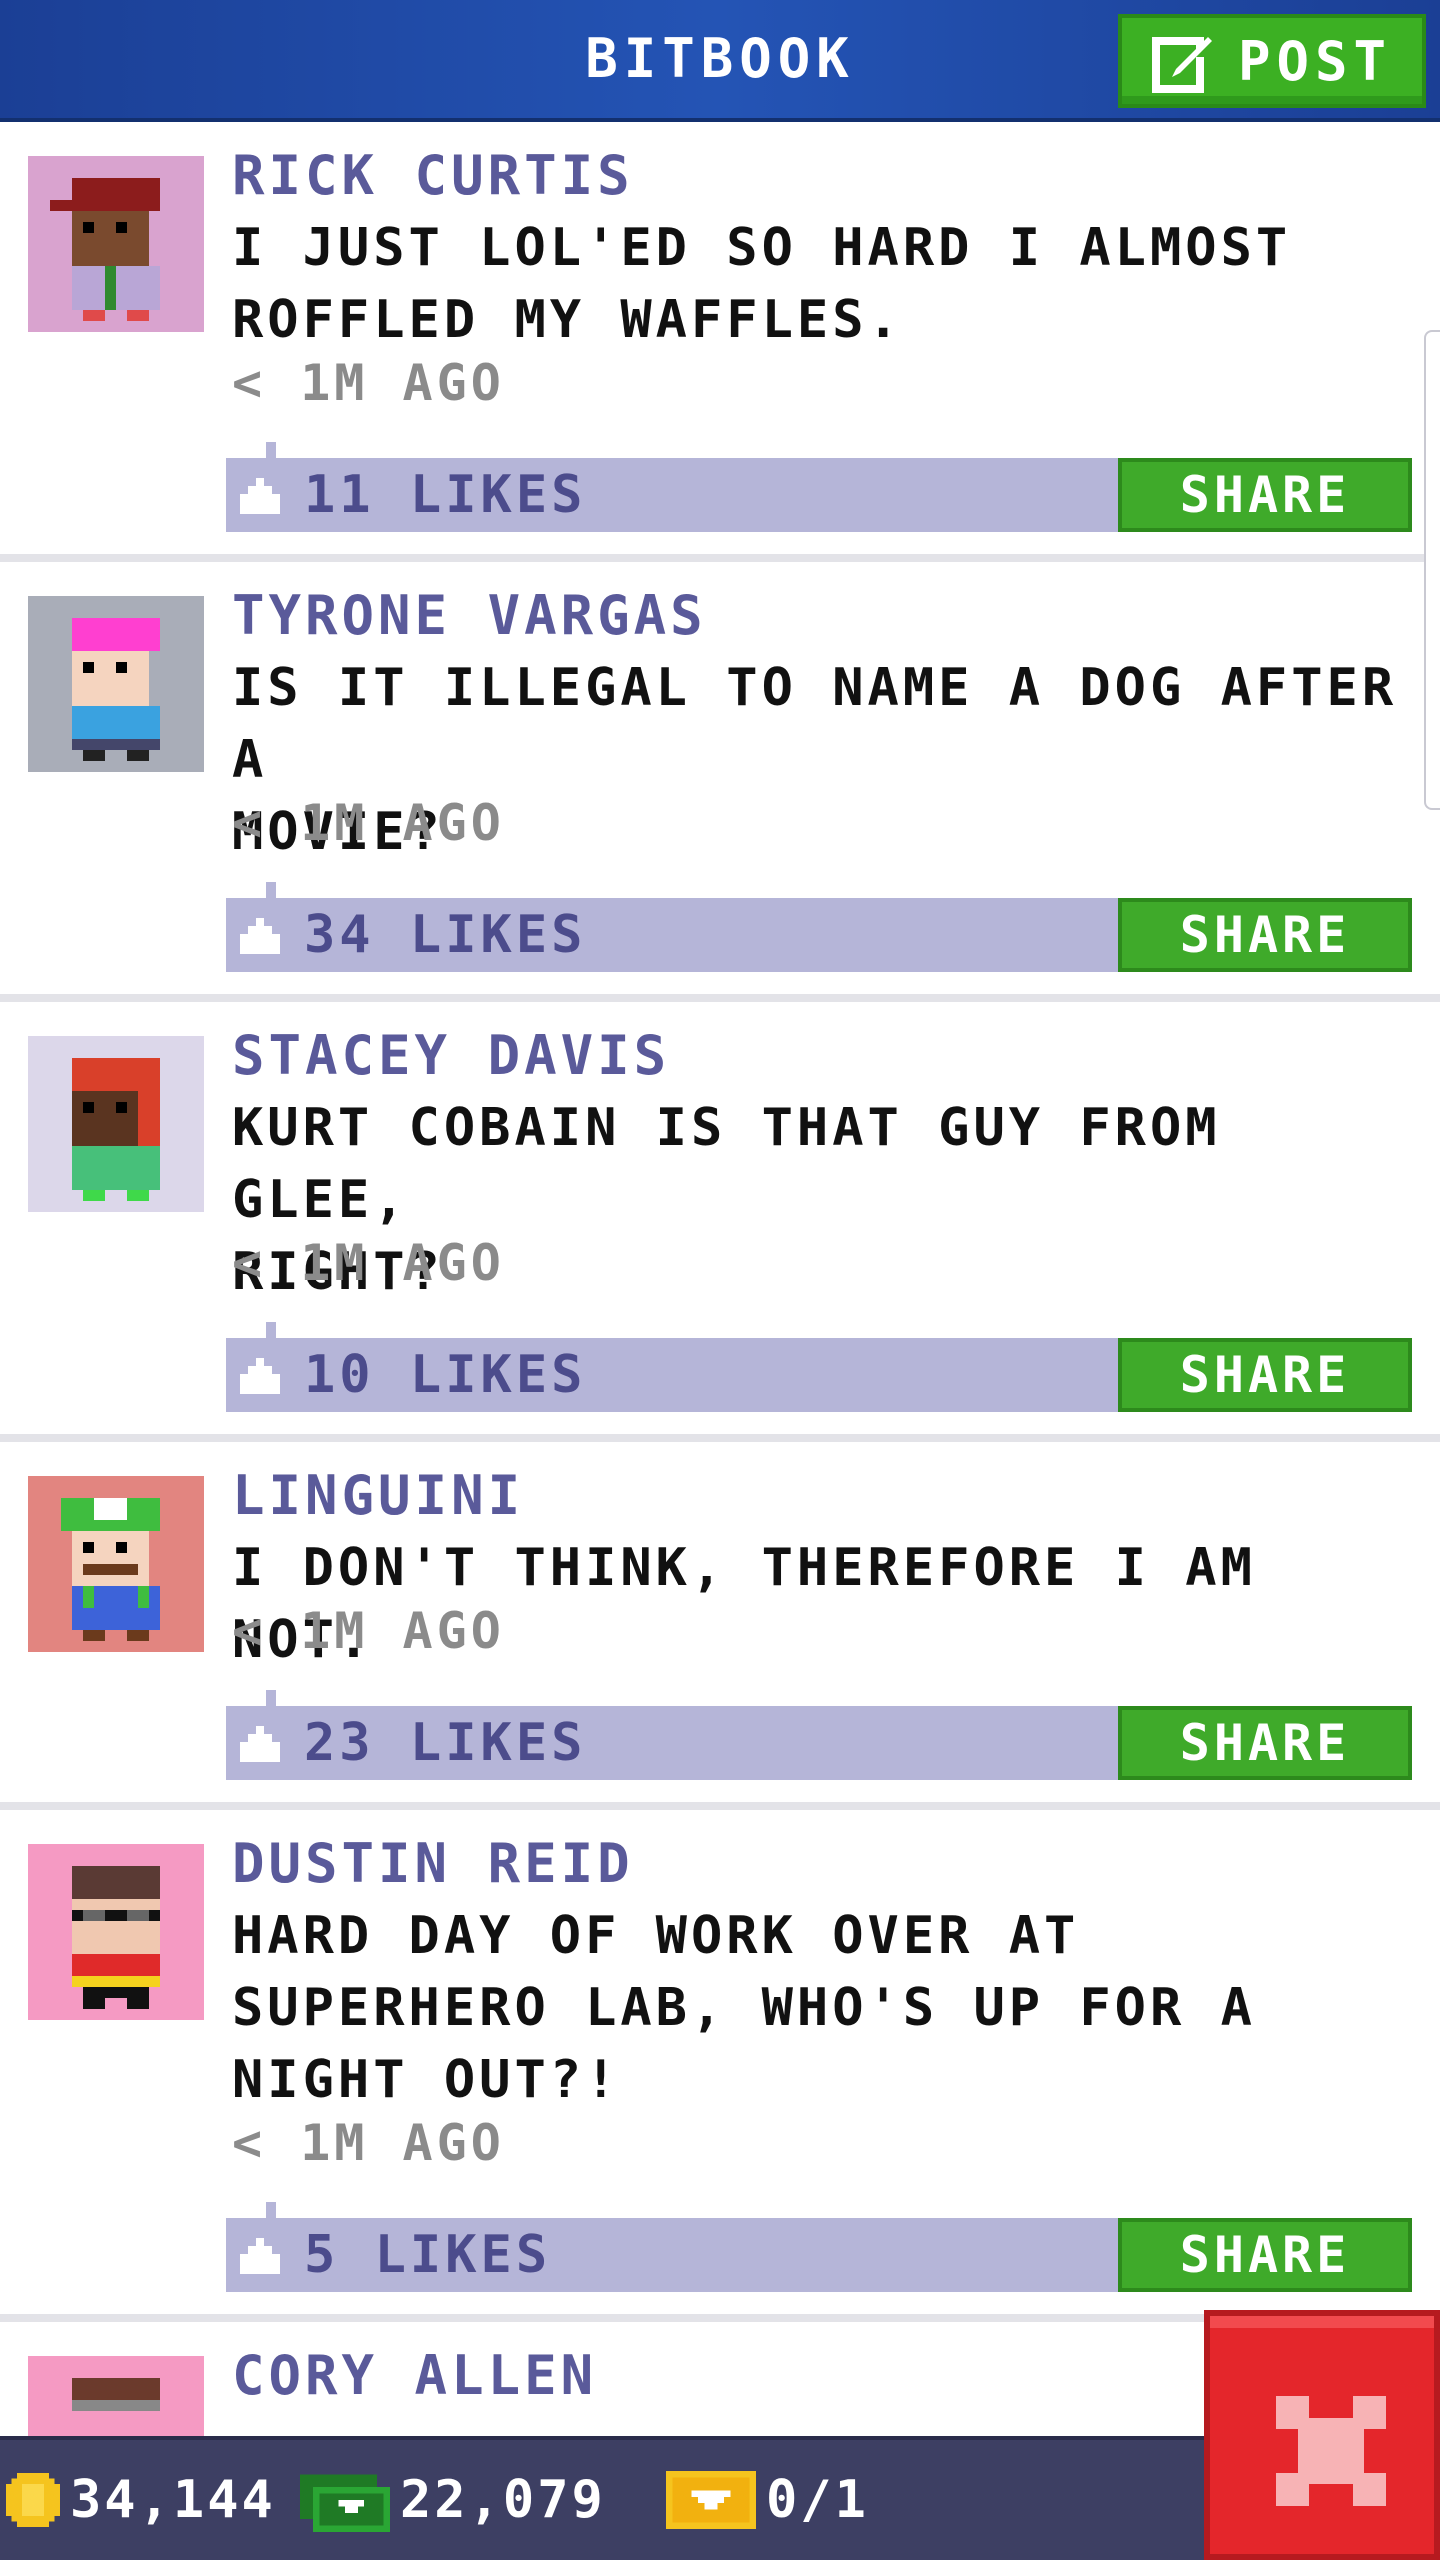 This screenshot has height=2560, width=1440. What do you see at coordinates (414, 2375) in the screenshot?
I see `post-author: CORY ALLEN` at bounding box center [414, 2375].